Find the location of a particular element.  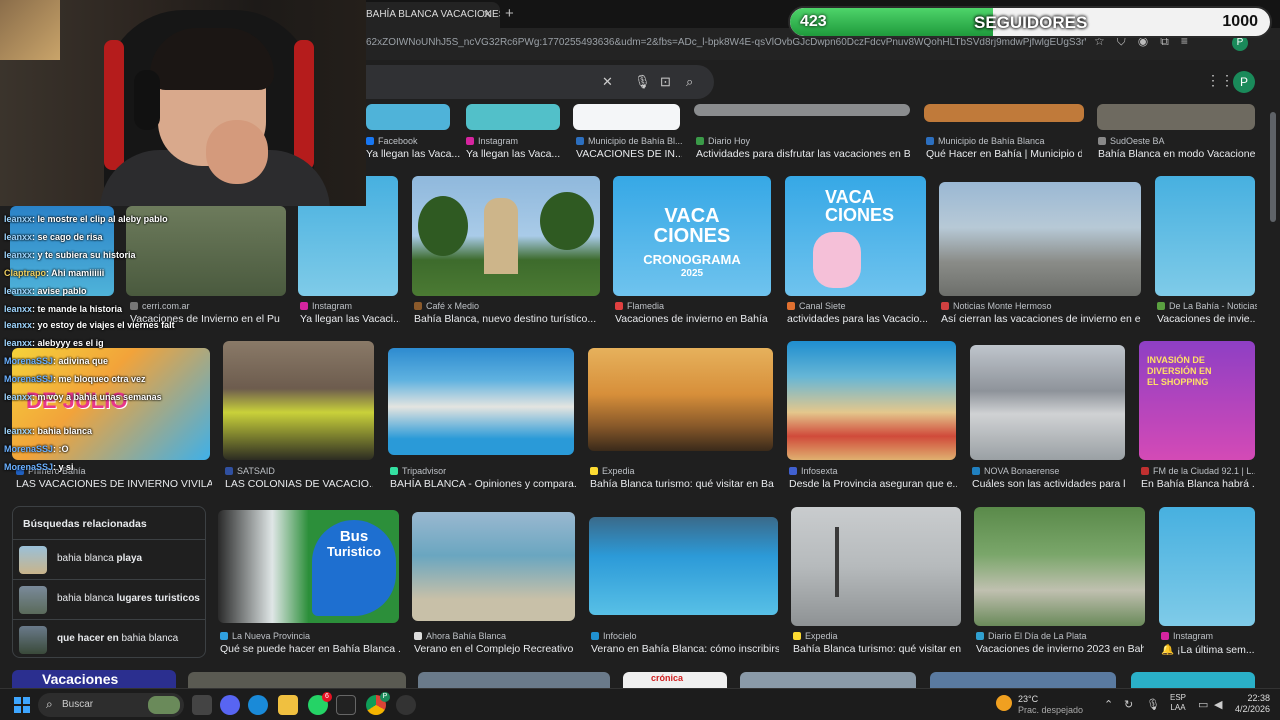

result-thumb: VACA CIONES CRONOGRAMA 2025 is located at coordinates (692, 236).